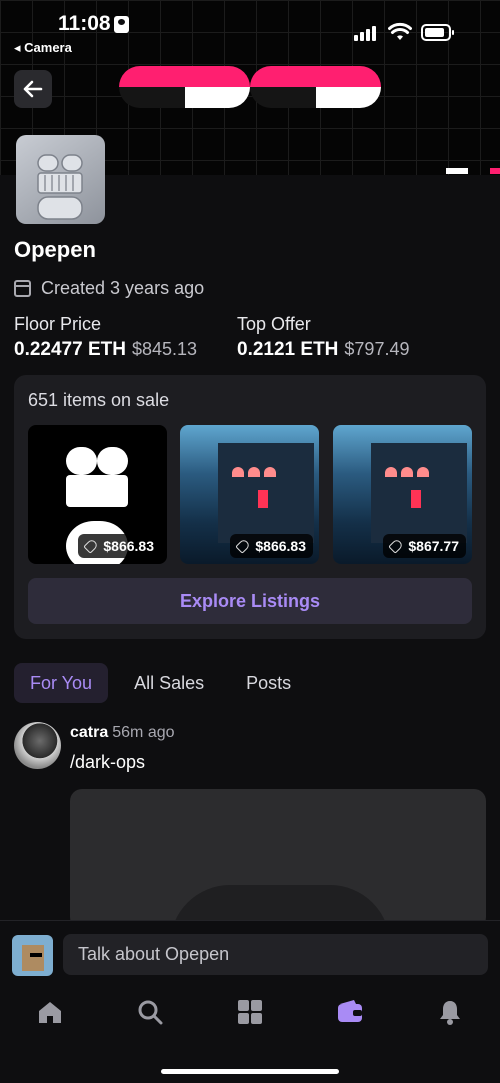 This screenshot has height=1083, width=500. What do you see at coordinates (268, 683) in the screenshot?
I see `tab-posts: Posts` at bounding box center [268, 683].